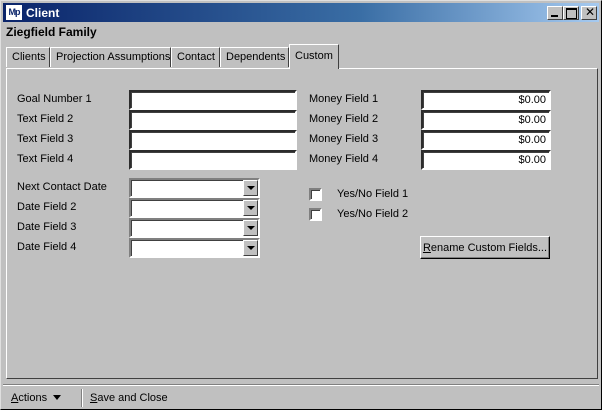  I want to click on actions-menu-button: Actions, so click(36, 398).